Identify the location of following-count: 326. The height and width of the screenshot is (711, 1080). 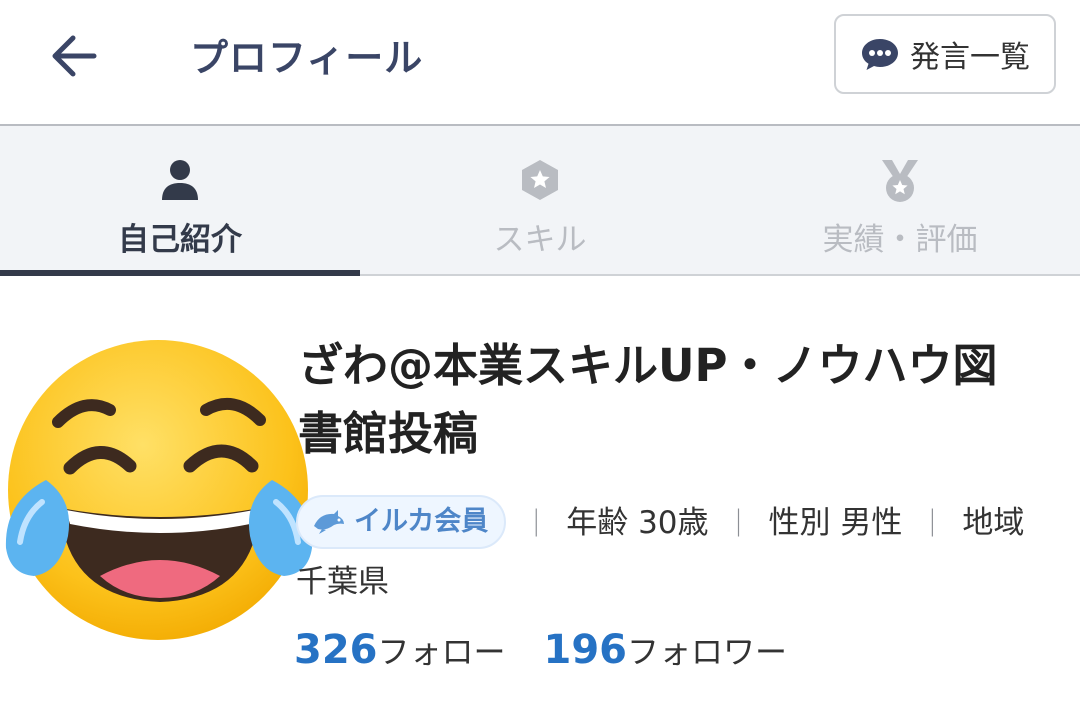
(336, 650).